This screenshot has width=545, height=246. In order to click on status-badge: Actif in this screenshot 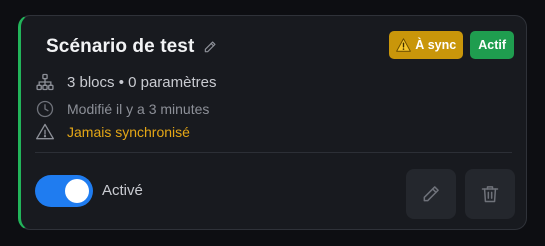, I will do `click(492, 45)`.